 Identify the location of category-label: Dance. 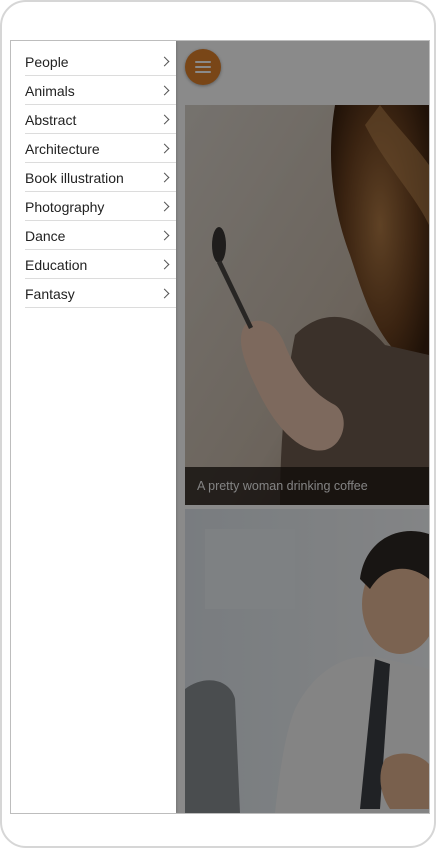
(45, 236).